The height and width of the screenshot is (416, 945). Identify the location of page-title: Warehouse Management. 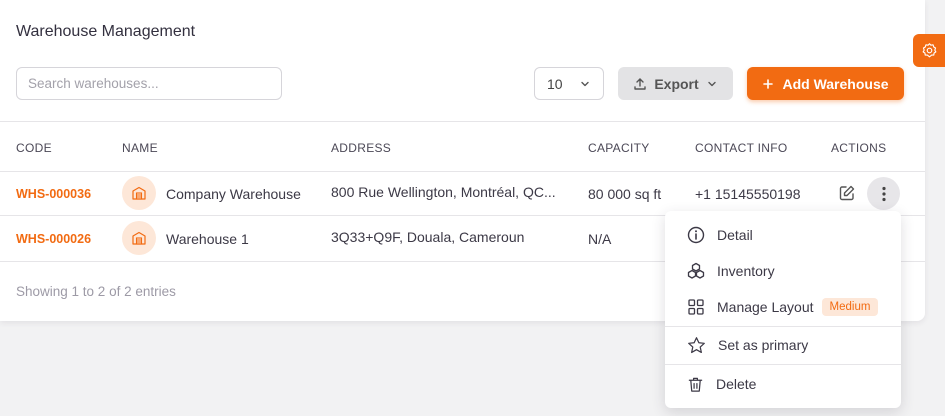
(106, 31).